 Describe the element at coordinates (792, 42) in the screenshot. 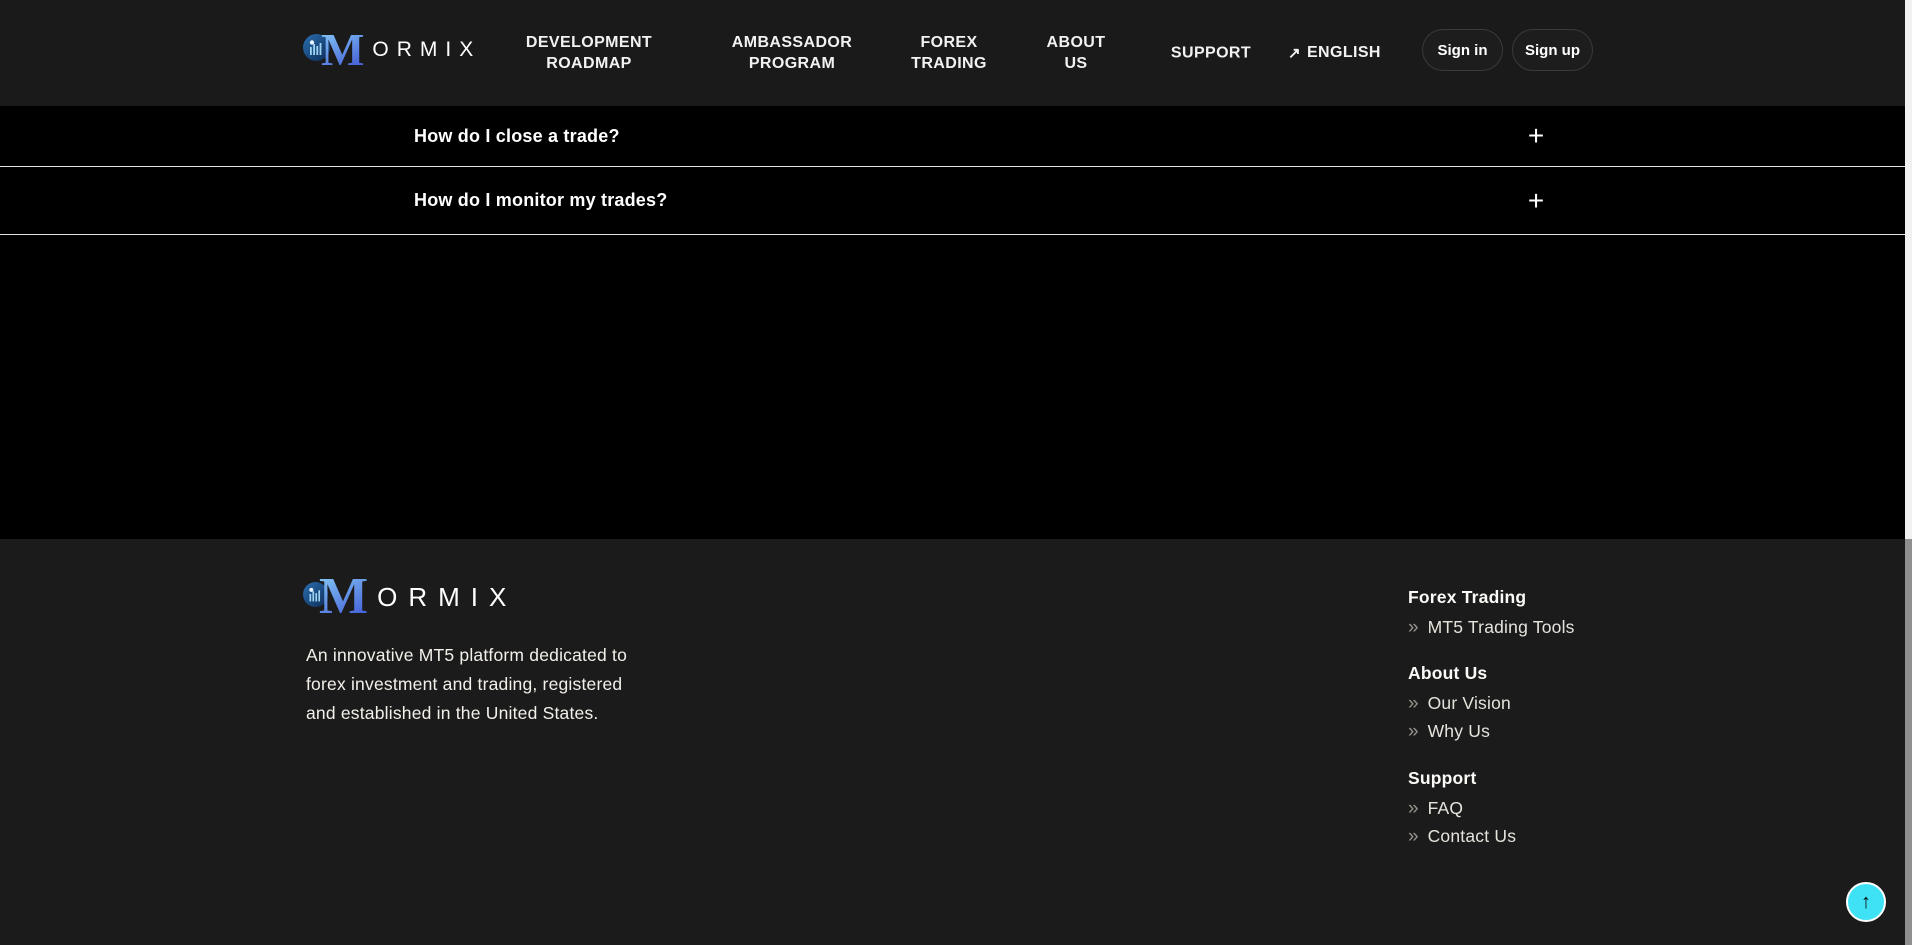

I see `nav-item-line: AMBASSADOR` at that location.